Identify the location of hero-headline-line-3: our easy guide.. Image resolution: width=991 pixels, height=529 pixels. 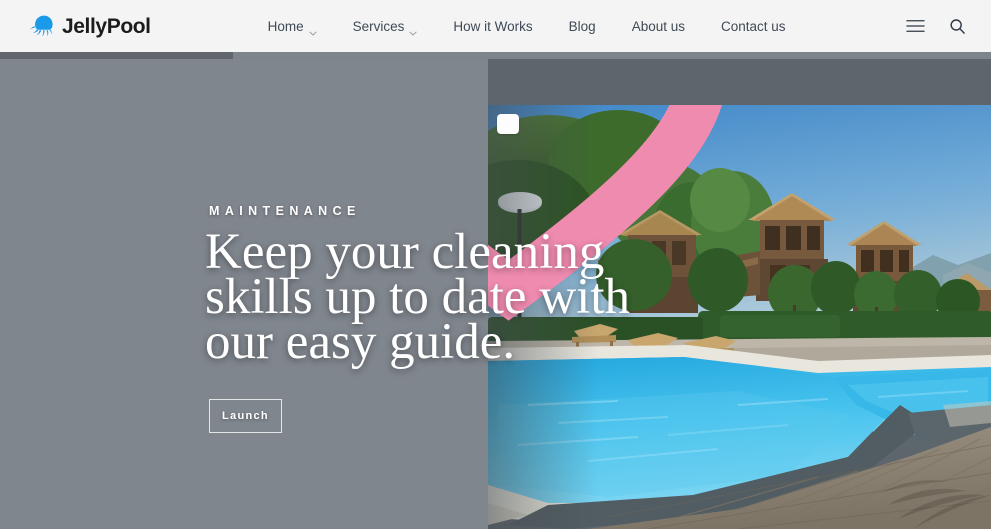
(360, 342).